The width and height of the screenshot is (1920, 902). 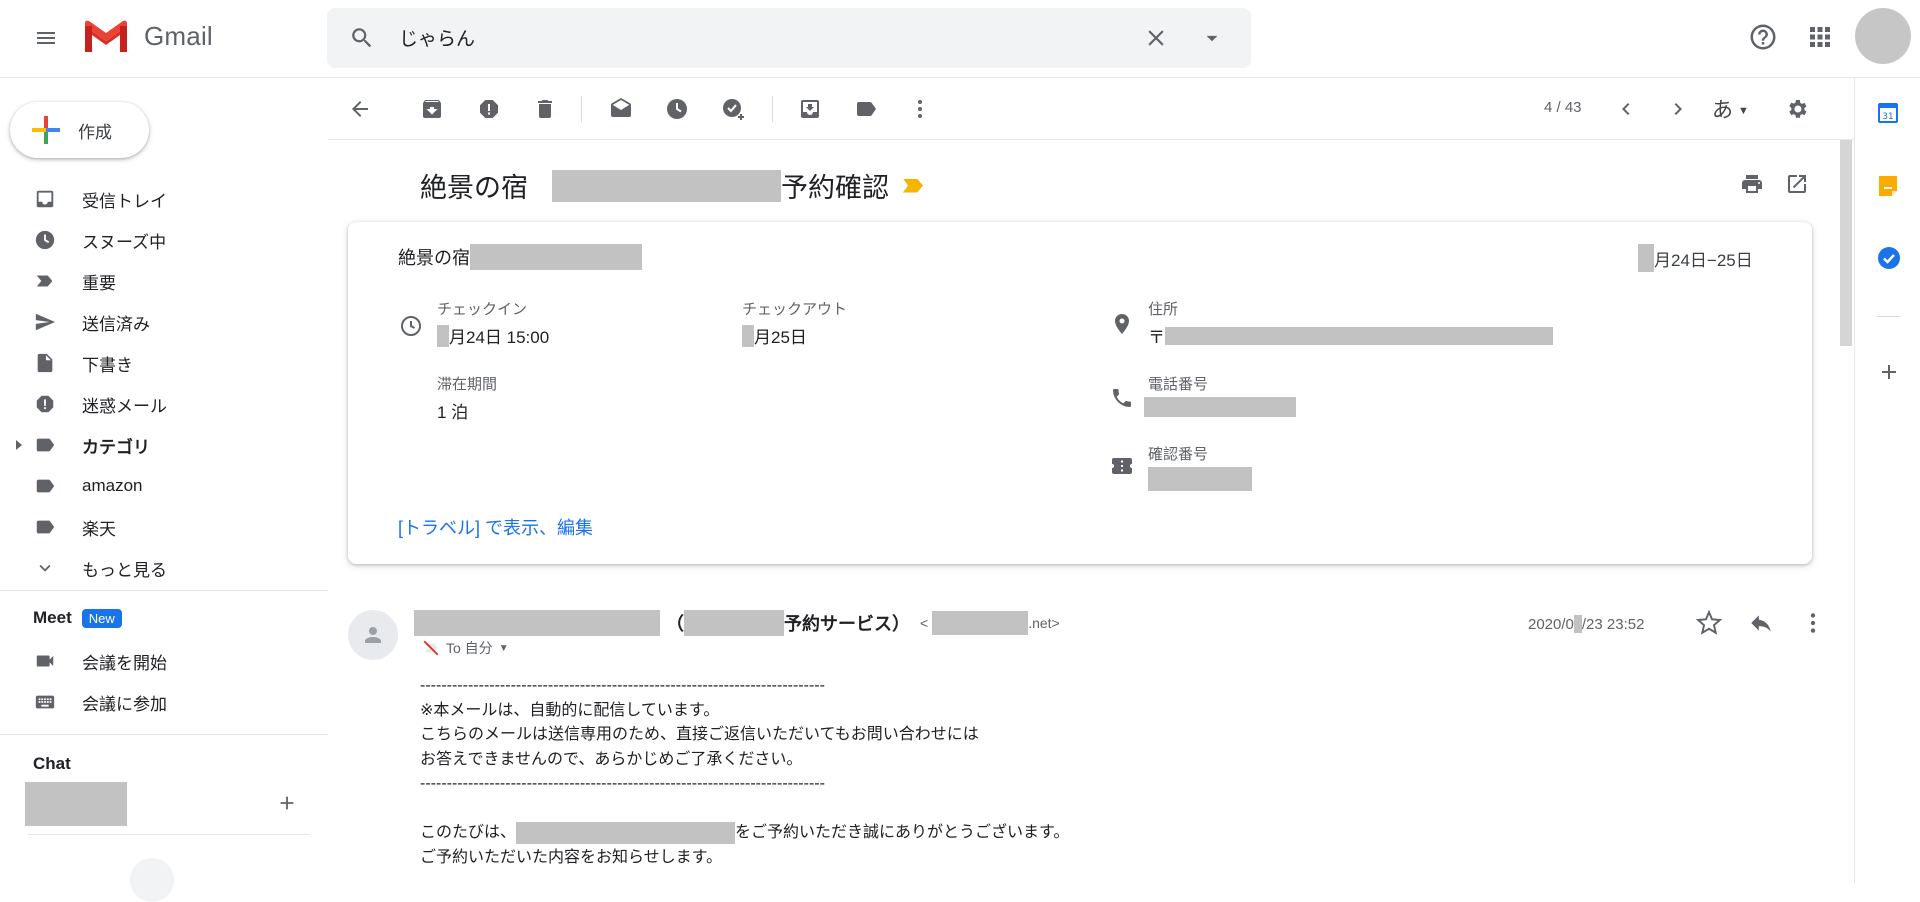 What do you see at coordinates (1797, 109) in the screenshot?
I see `settings-gear-icon` at bounding box center [1797, 109].